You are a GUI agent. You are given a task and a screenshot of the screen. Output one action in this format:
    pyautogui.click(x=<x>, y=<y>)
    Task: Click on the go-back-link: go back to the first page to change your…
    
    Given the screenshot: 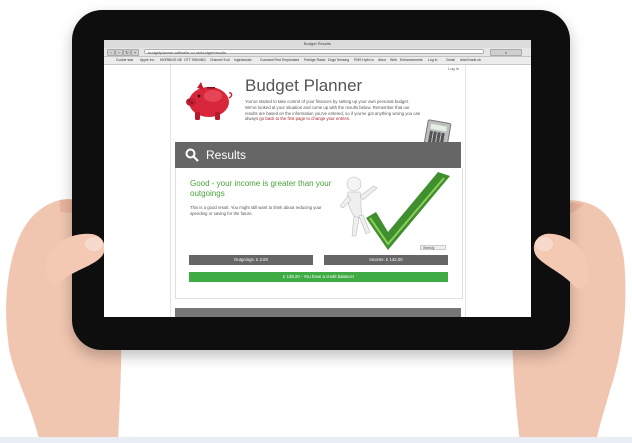 What is the action you would take?
    pyautogui.click(x=304, y=118)
    